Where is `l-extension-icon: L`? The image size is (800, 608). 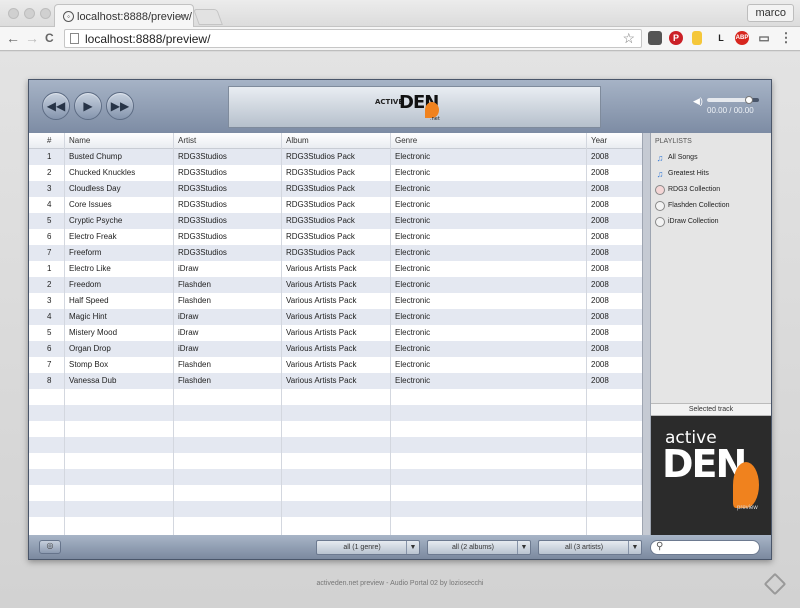 l-extension-icon: L is located at coordinates (721, 38).